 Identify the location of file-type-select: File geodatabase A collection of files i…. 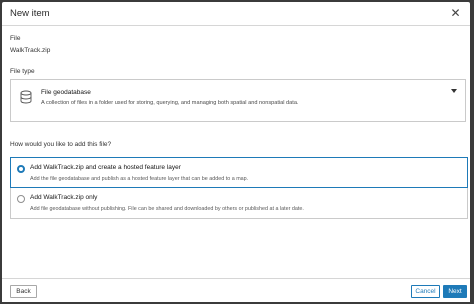
(238, 100).